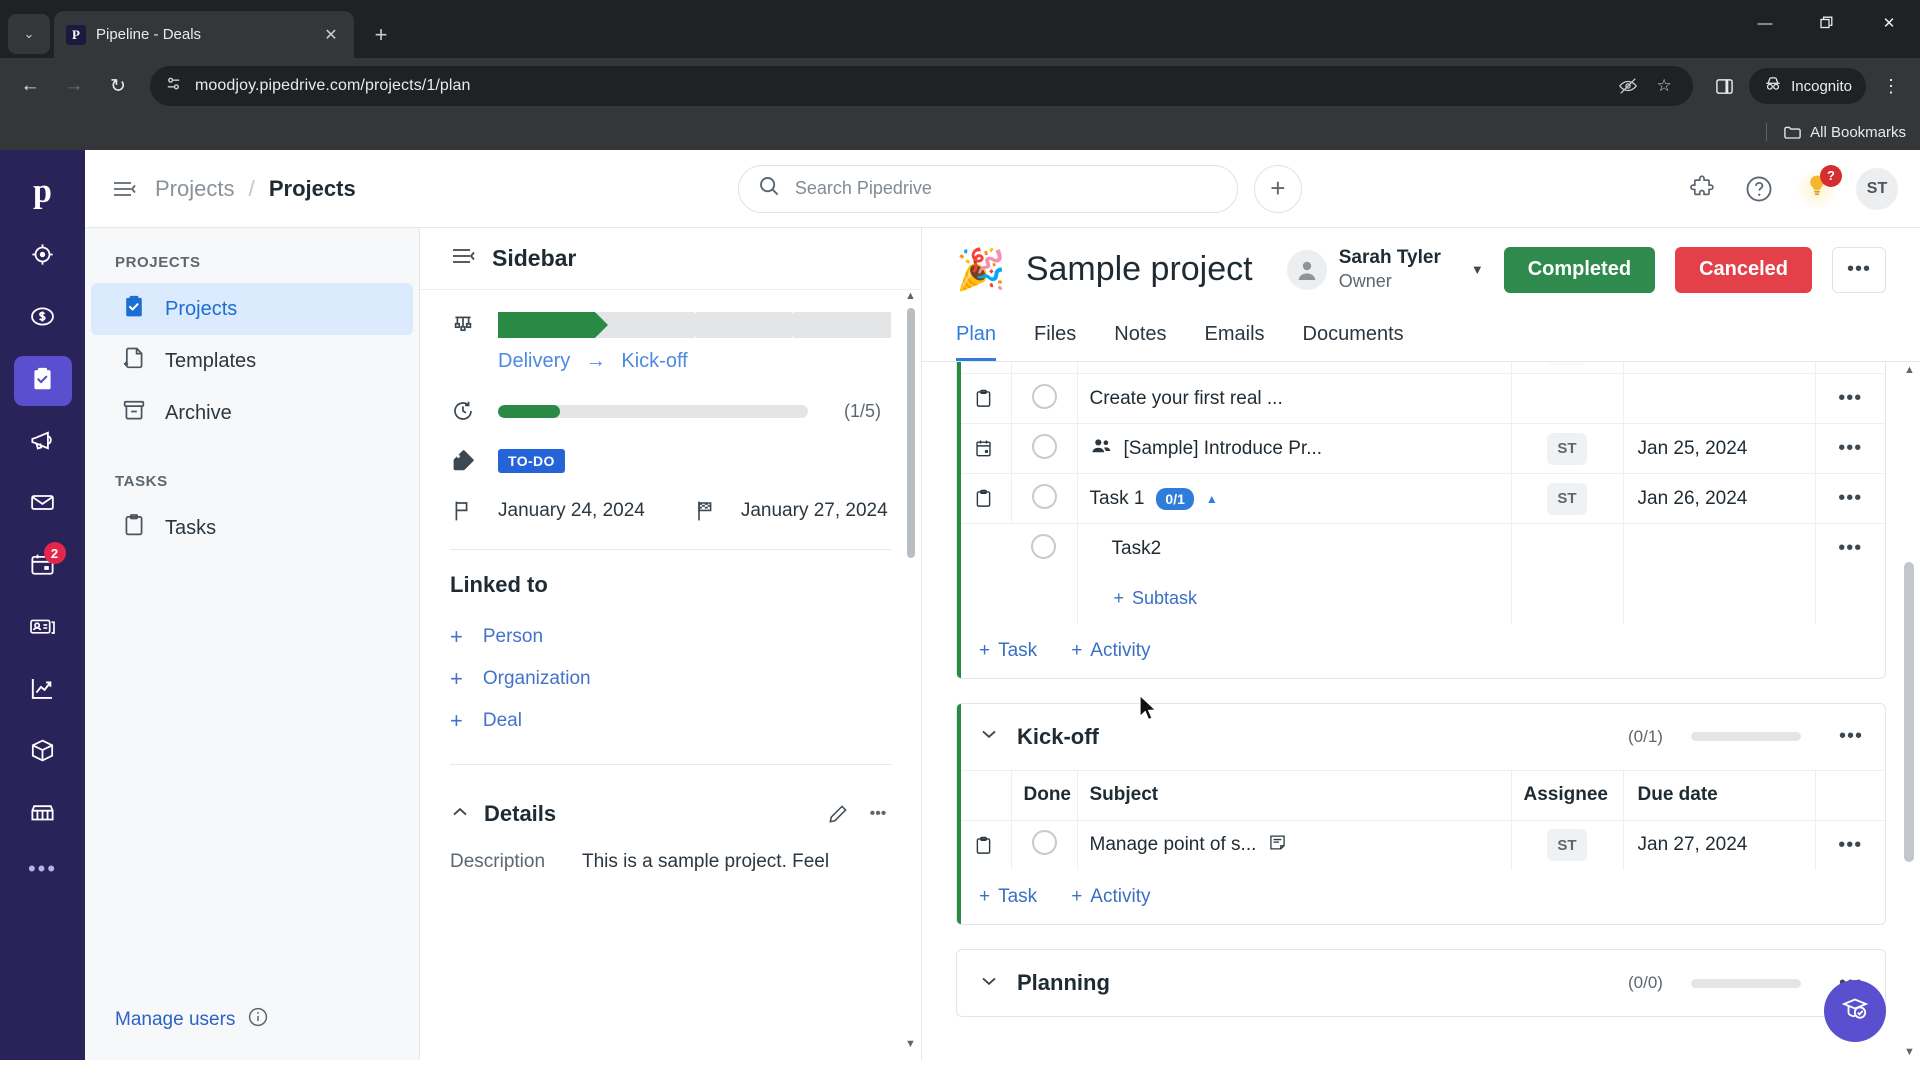  I want to click on tab-search-button: ⌄, so click(29, 34).